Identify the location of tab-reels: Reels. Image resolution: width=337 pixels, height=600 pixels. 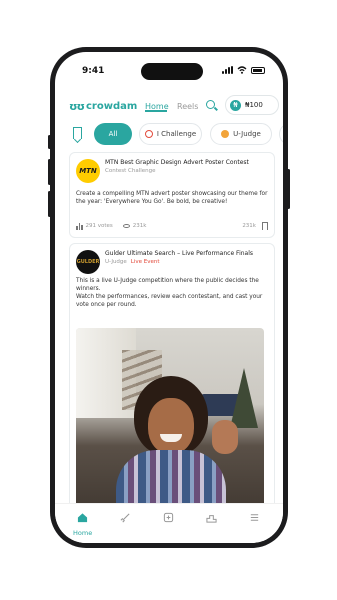
(187, 106).